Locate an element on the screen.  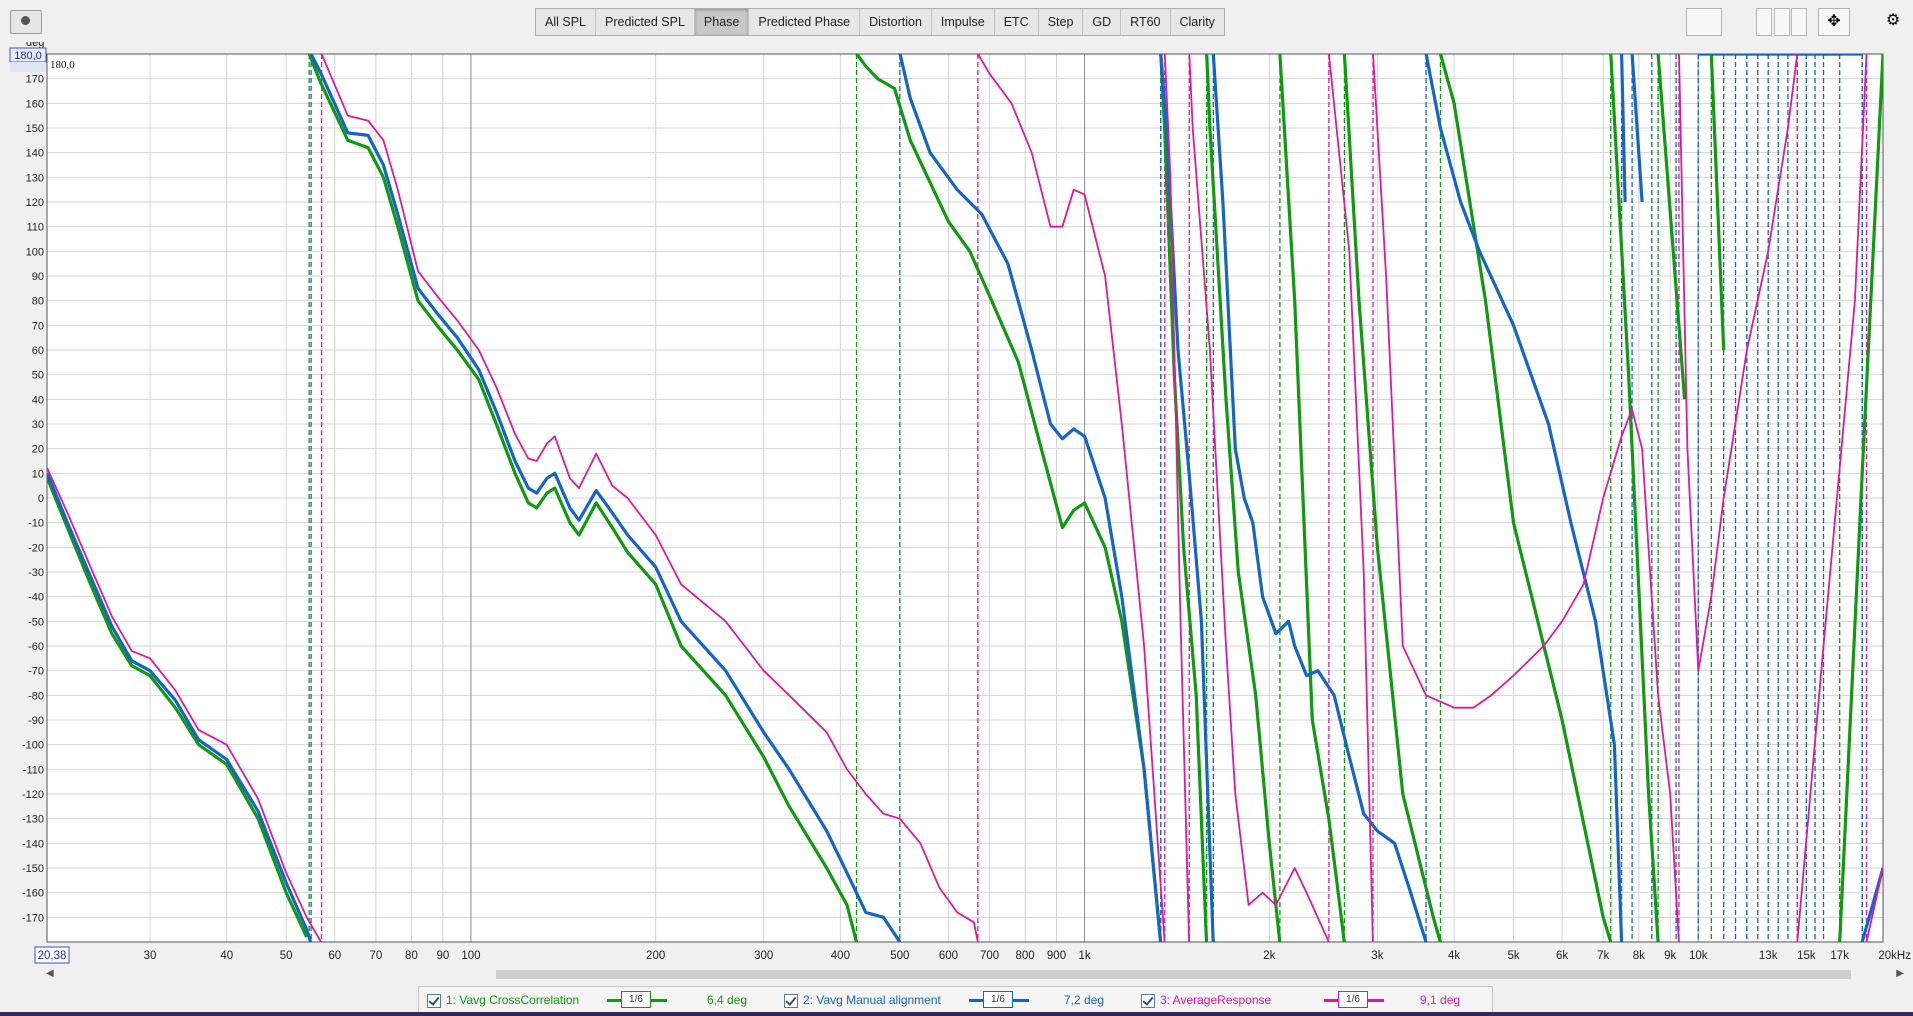
y-tick-label: 10 is located at coordinates (38, 474).